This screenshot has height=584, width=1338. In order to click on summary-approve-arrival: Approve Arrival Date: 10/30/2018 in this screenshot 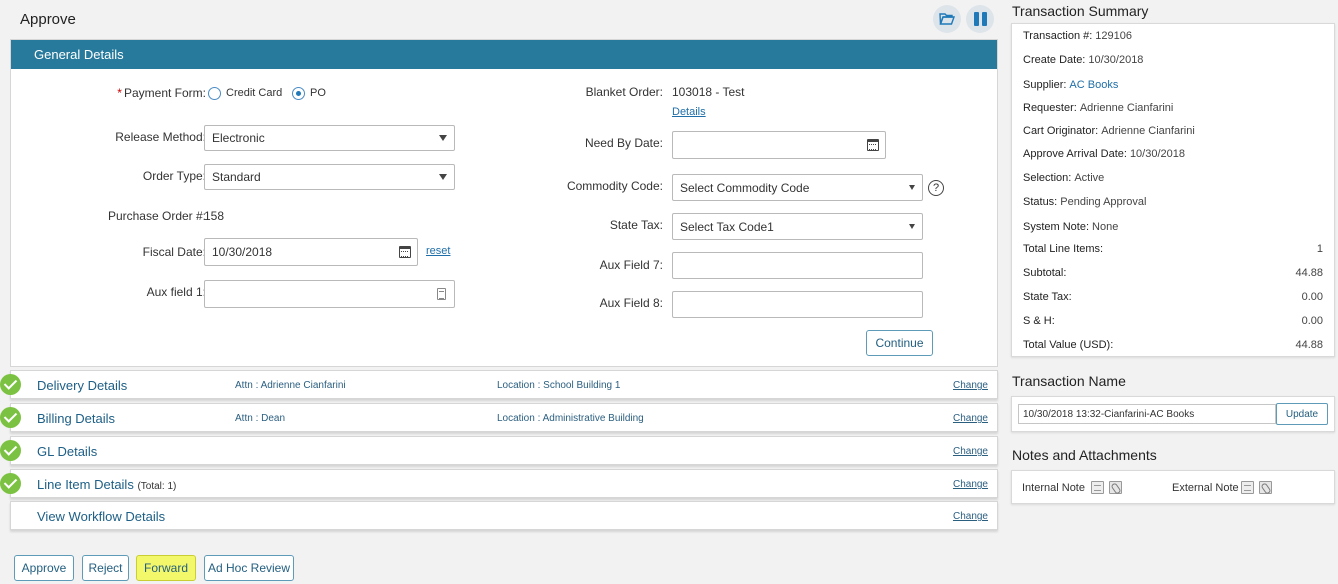, I will do `click(1173, 156)`.